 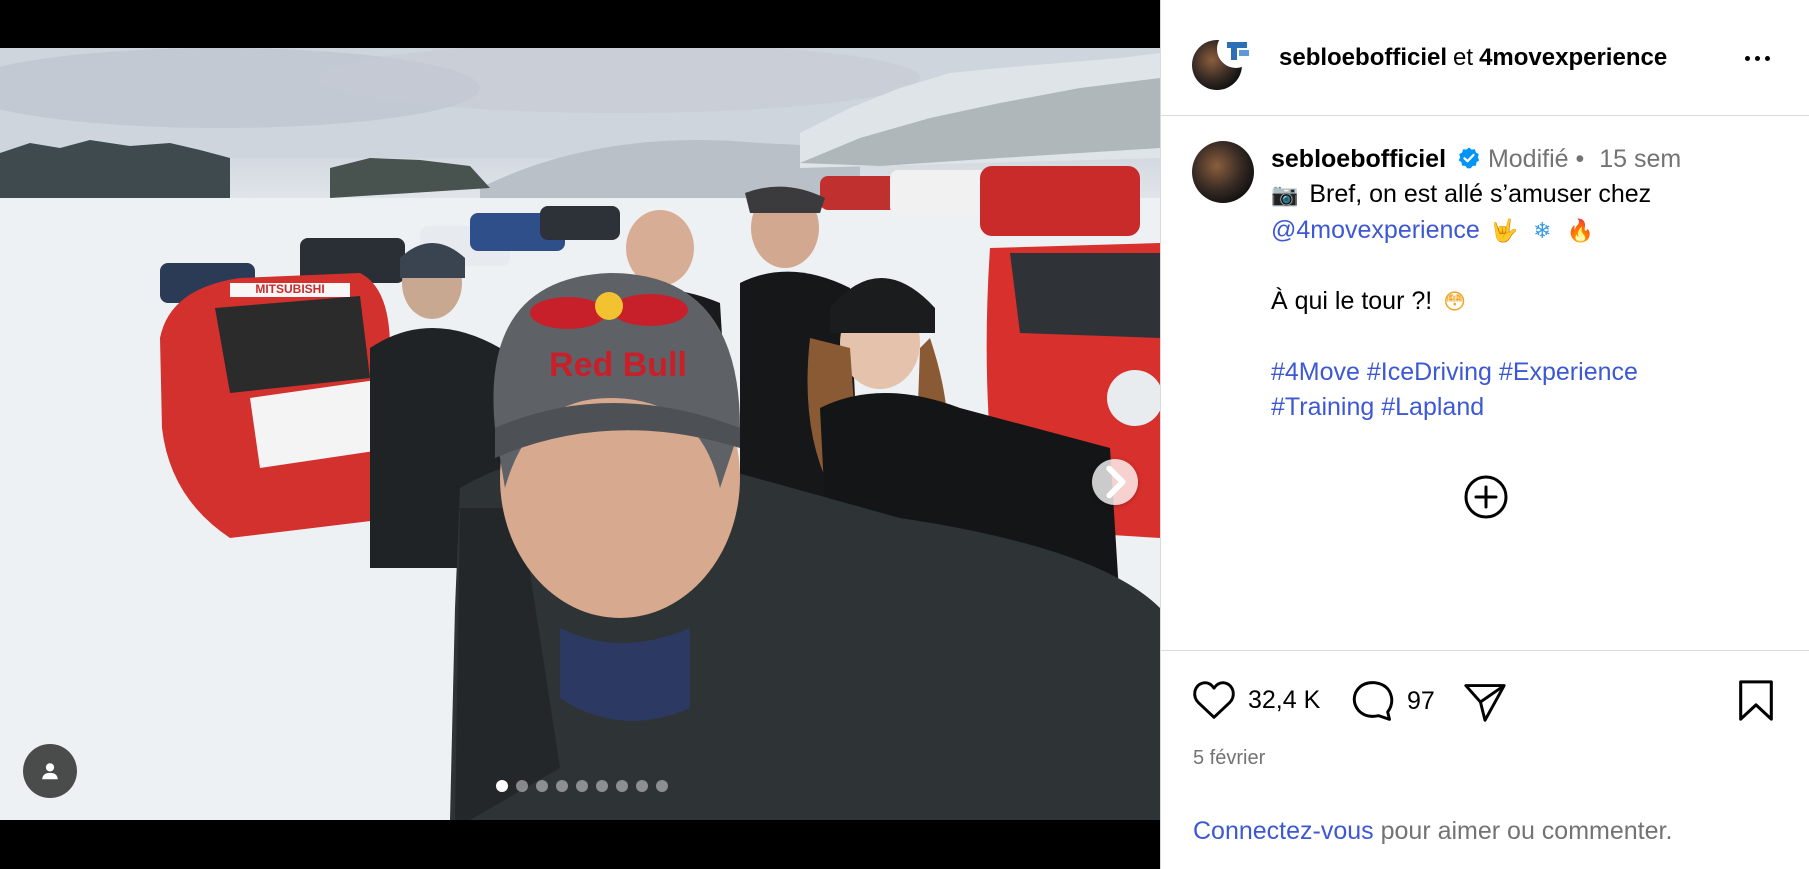 I want to click on bookmark-icon, so click(x=1756, y=700).